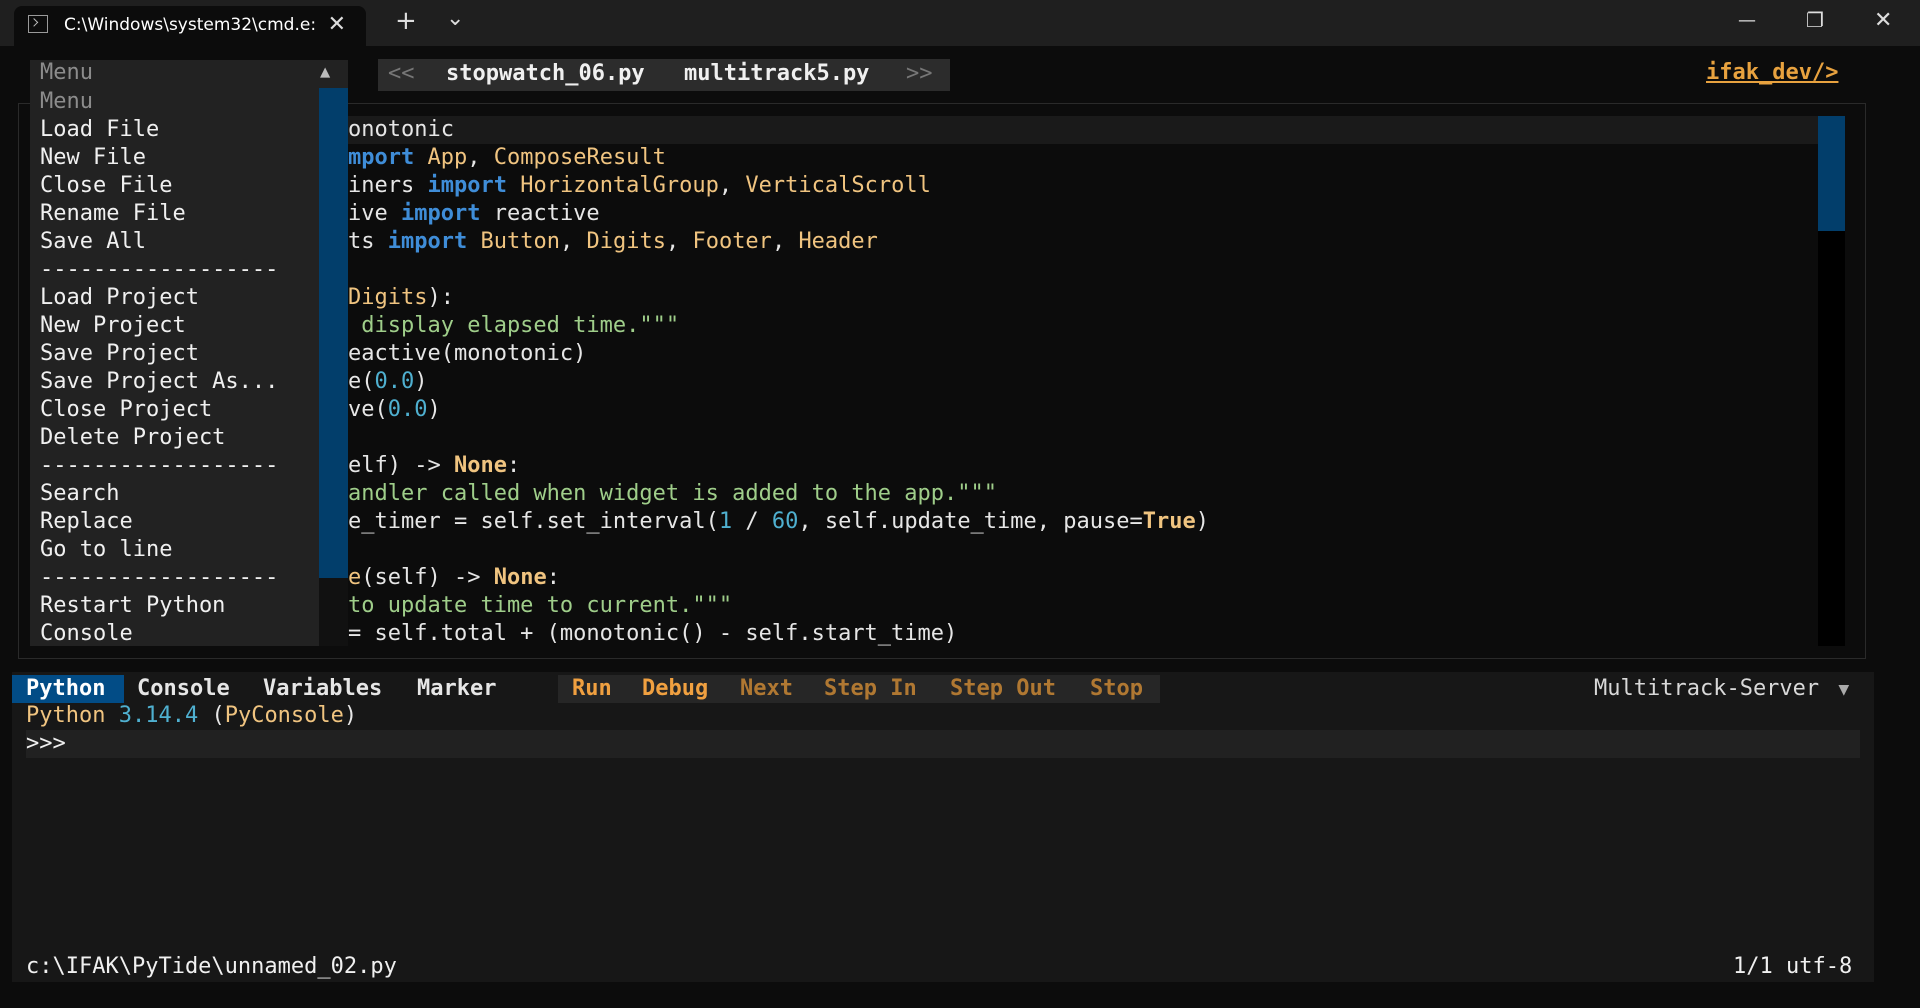 This screenshot has width=1920, height=1008. What do you see at coordinates (434, 409) in the screenshot?
I see `code-token: )` at bounding box center [434, 409].